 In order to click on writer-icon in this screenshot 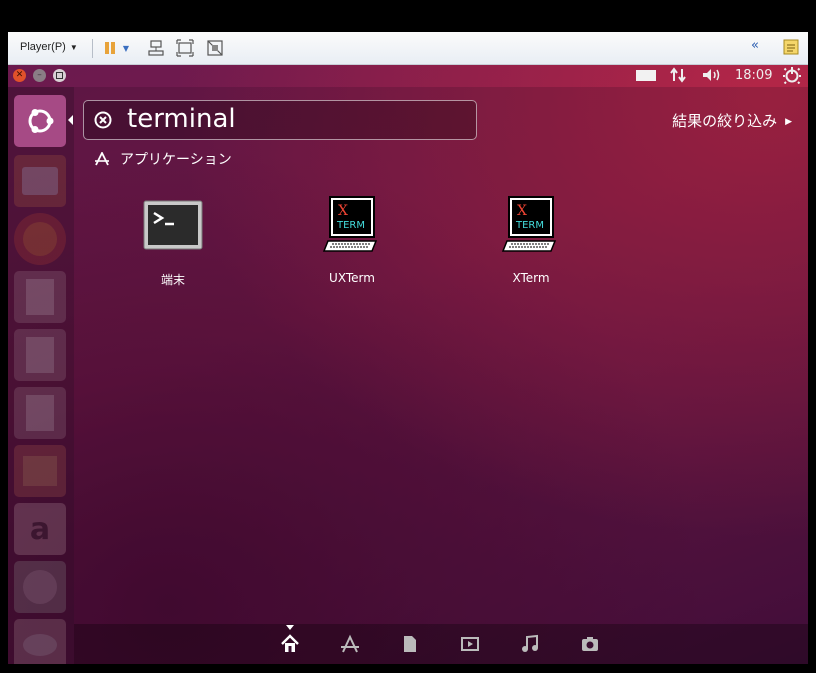, I will do `click(40, 297)`.